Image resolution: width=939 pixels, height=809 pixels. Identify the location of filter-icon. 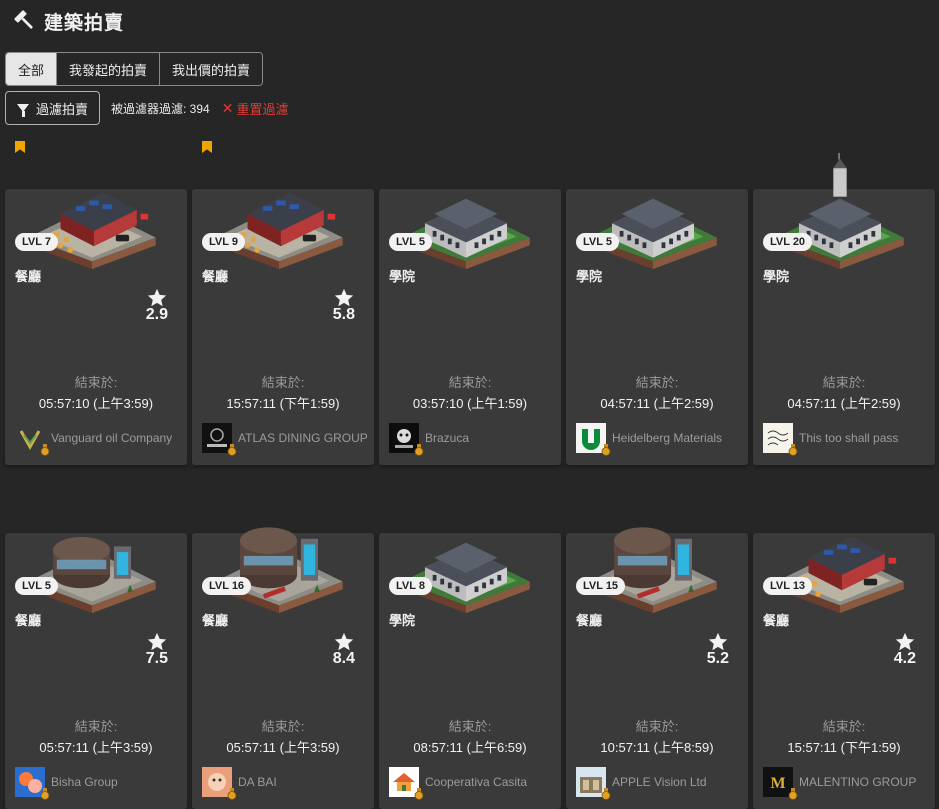
(23, 110).